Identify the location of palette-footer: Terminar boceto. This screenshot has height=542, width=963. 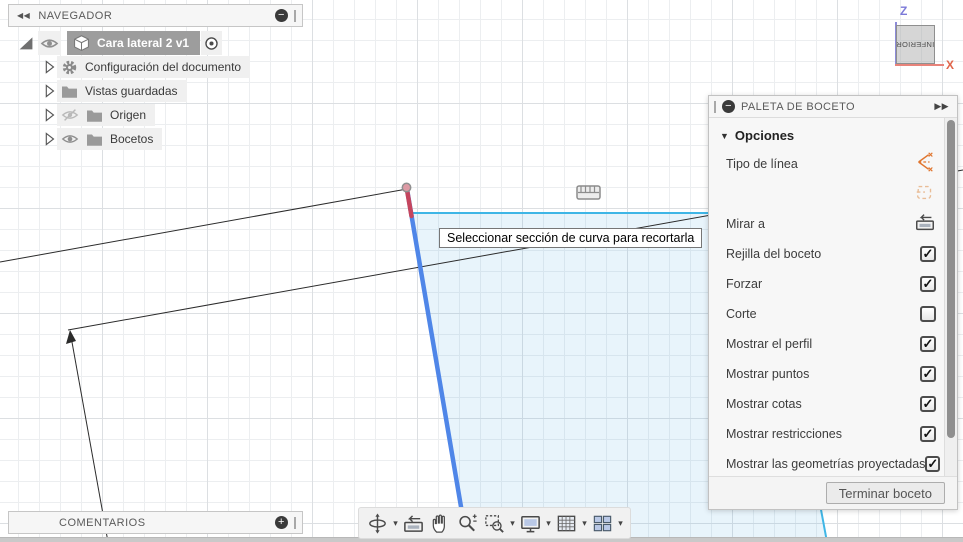
(833, 492).